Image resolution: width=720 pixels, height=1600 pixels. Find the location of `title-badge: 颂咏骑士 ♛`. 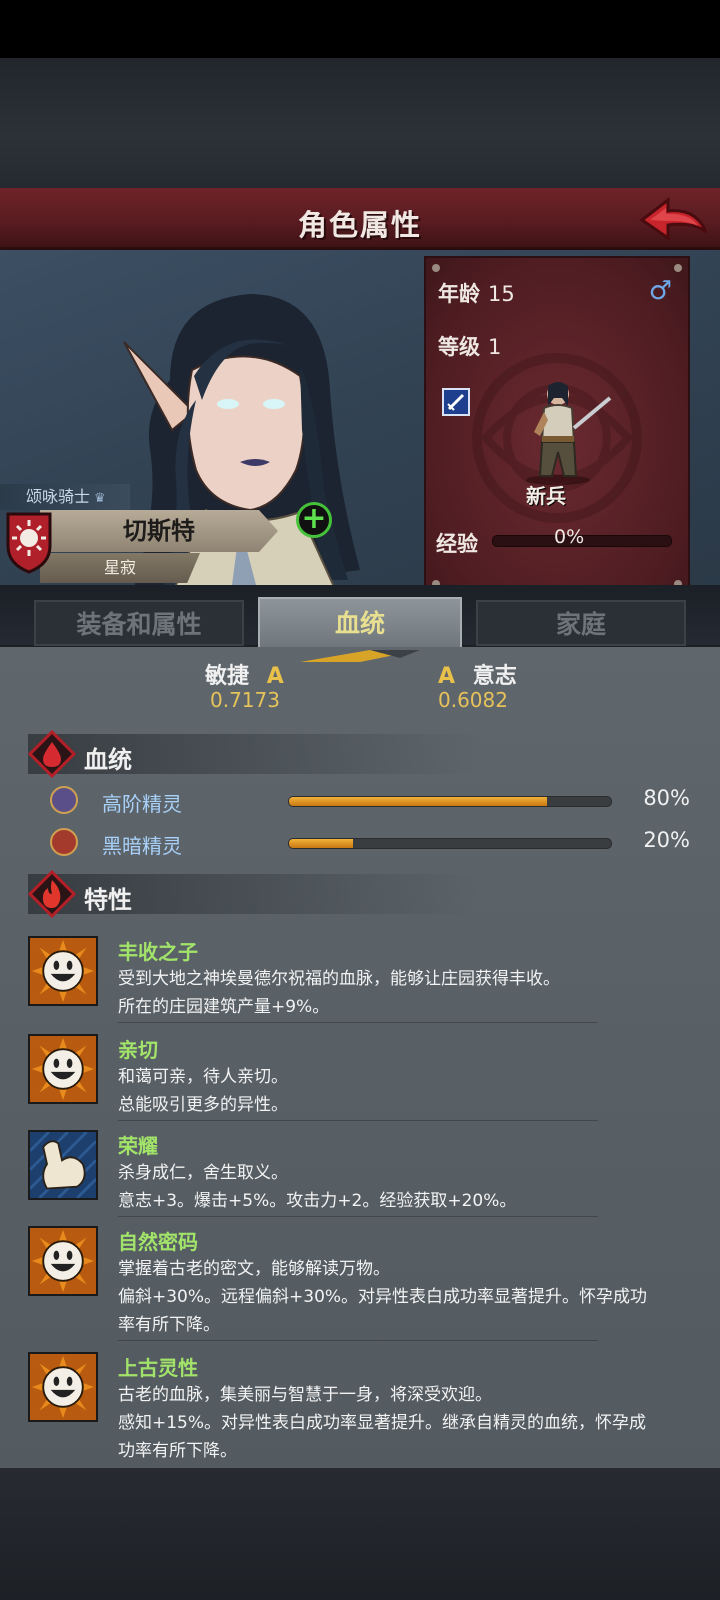

title-badge: 颂咏骑士 ♛ is located at coordinates (65, 497).